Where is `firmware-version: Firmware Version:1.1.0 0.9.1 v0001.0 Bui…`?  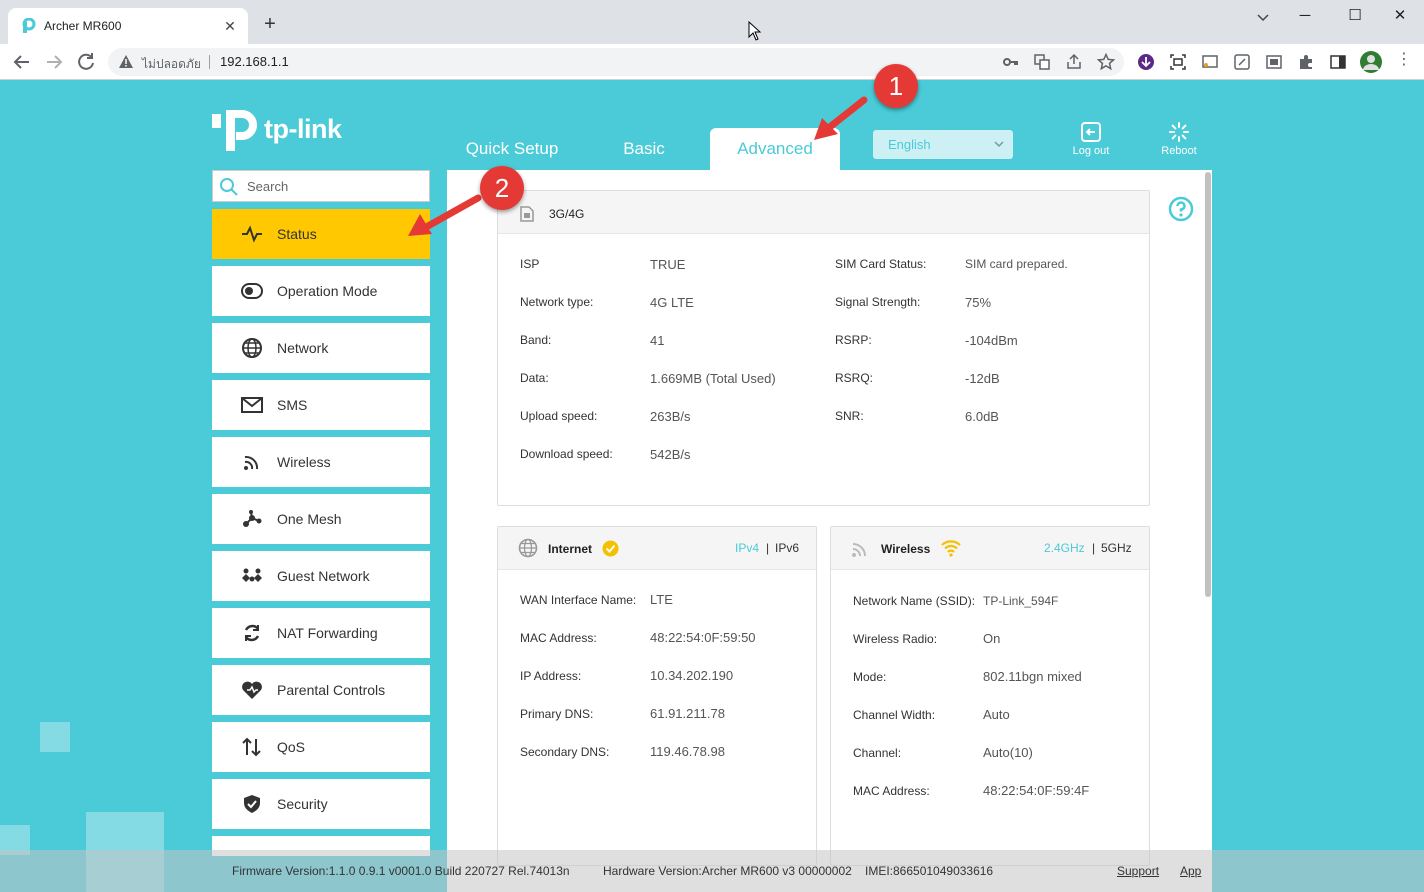
firmware-version: Firmware Version:1.1.0 0.9.1 v0001.0 Bui… is located at coordinates (401, 871).